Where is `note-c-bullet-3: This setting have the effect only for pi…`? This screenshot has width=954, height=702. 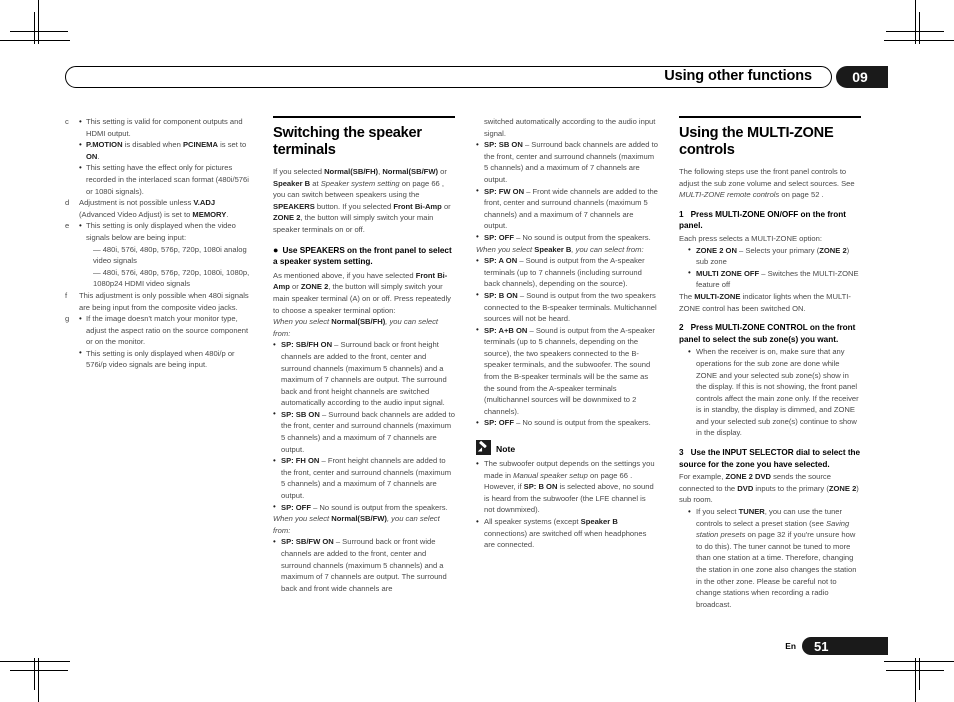 note-c-bullet-3: This setting have the effect only for pi… is located at coordinates (165, 179).